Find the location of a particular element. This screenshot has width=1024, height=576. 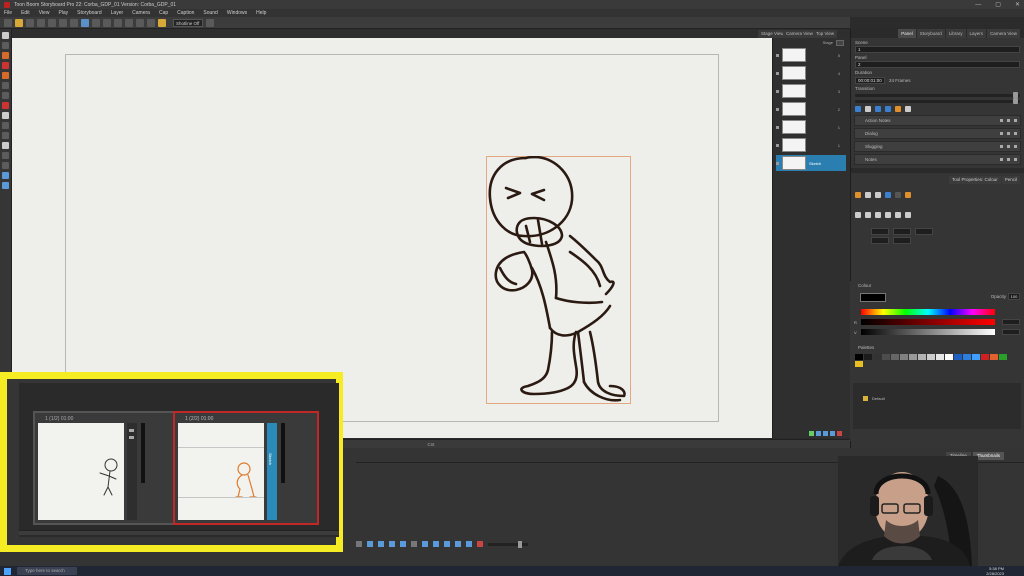

character-sketch is located at coordinates (558, 280).